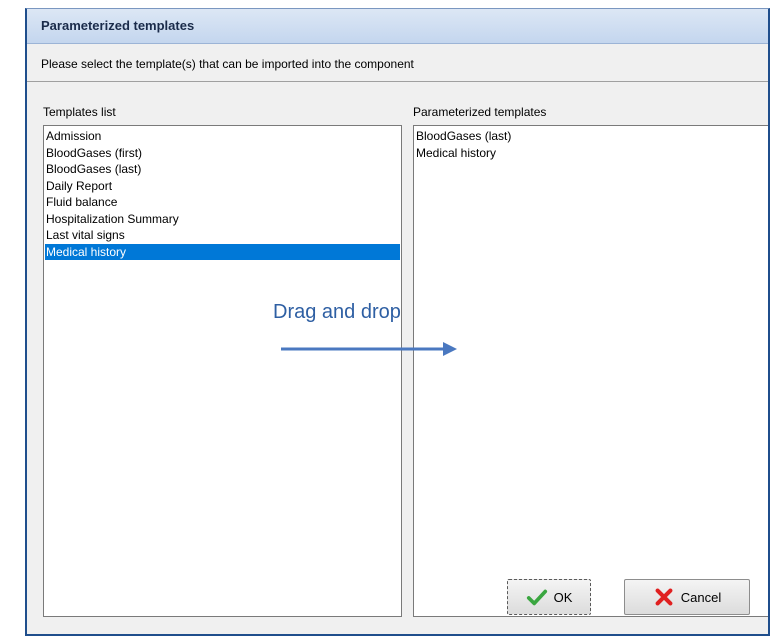 The image size is (775, 639). Describe the element at coordinates (222, 235) in the screenshot. I see `list-item: Last vital signs` at that location.